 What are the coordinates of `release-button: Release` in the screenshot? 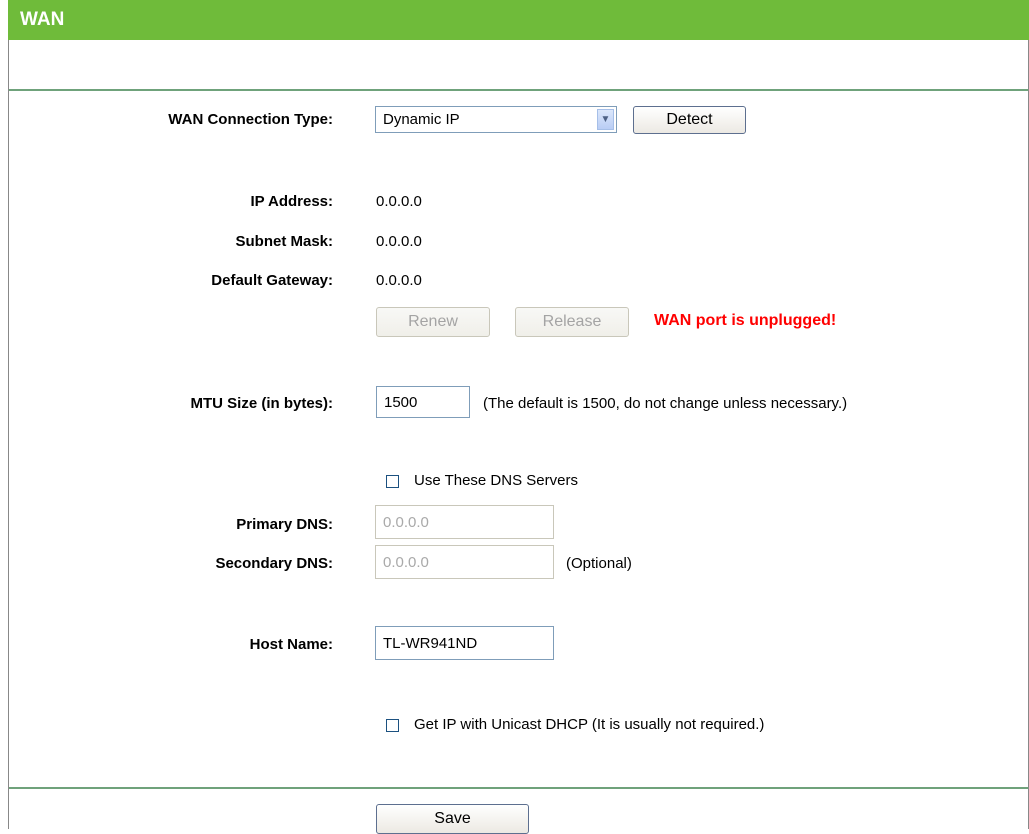 It's located at (572, 322).